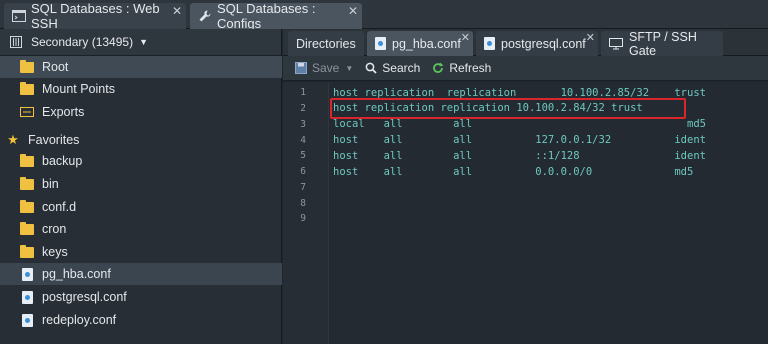 The image size is (768, 344). I want to click on sidebar-item-favorites: ★ Favorites, so click(141, 140).